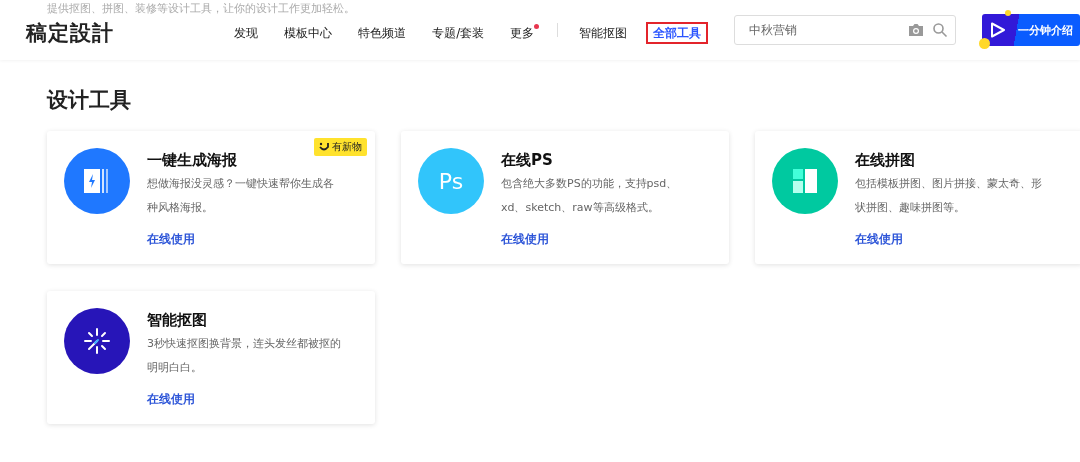 The width and height of the screenshot is (1080, 462). What do you see at coordinates (998, 30) in the screenshot?
I see `play-icon` at bounding box center [998, 30].